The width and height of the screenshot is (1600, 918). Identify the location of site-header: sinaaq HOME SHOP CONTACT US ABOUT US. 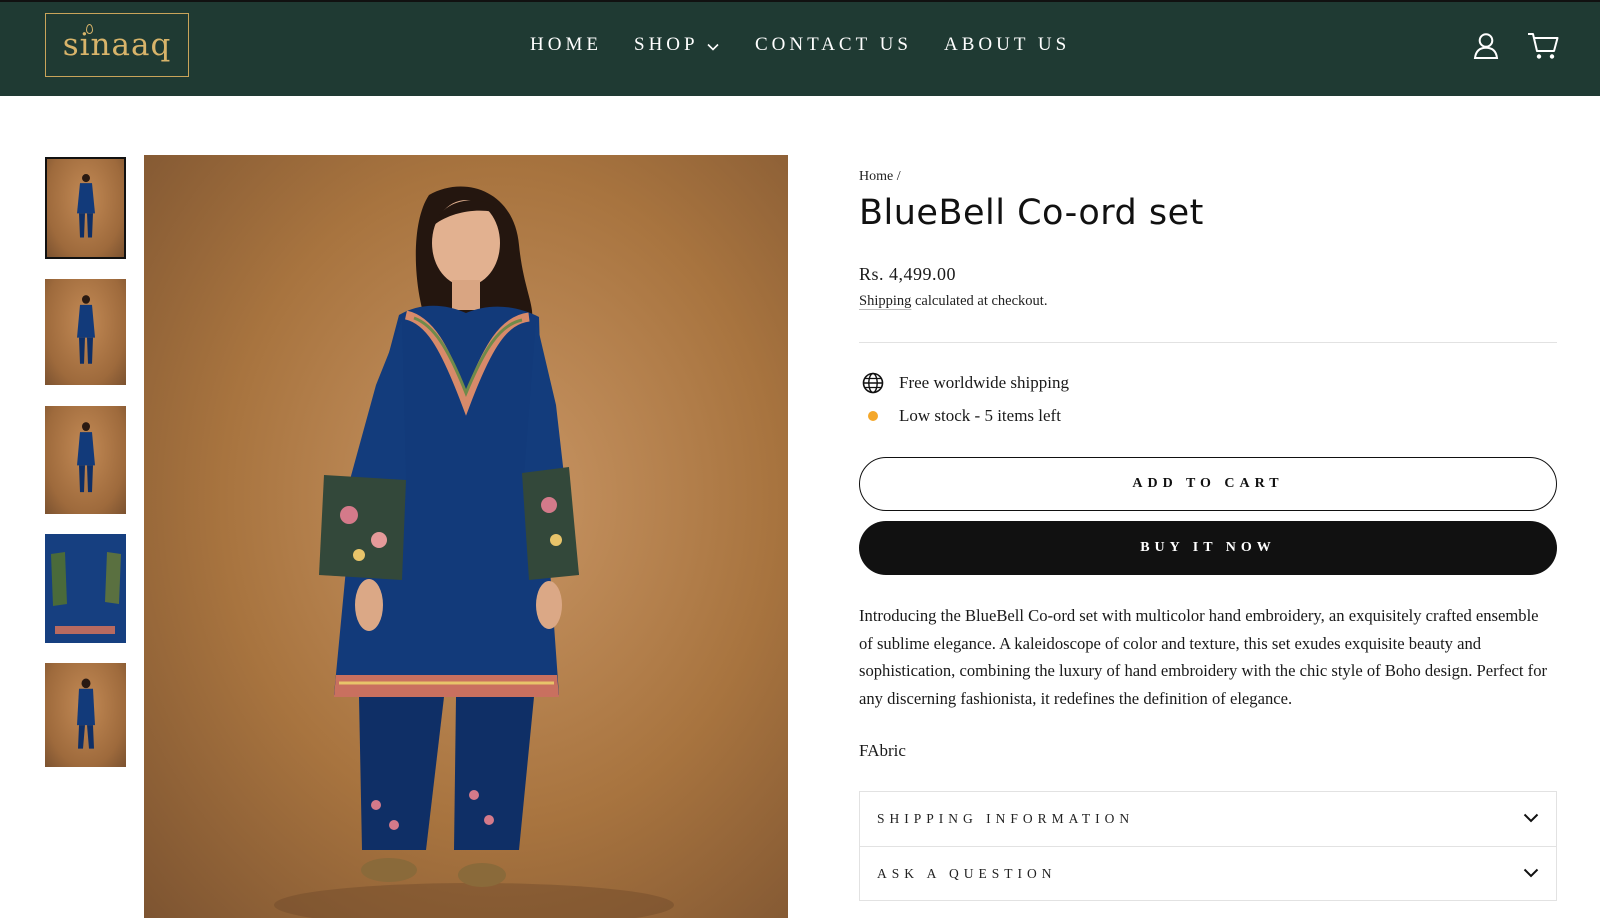
(800, 48).